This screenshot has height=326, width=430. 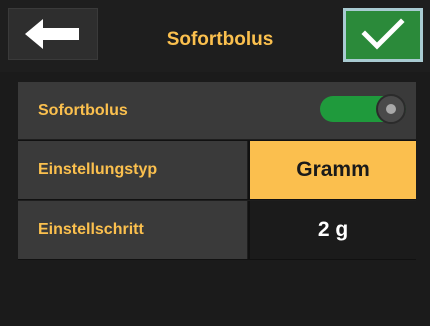 What do you see at coordinates (333, 170) in the screenshot?
I see `einstellungstyp-value: Gramm` at bounding box center [333, 170].